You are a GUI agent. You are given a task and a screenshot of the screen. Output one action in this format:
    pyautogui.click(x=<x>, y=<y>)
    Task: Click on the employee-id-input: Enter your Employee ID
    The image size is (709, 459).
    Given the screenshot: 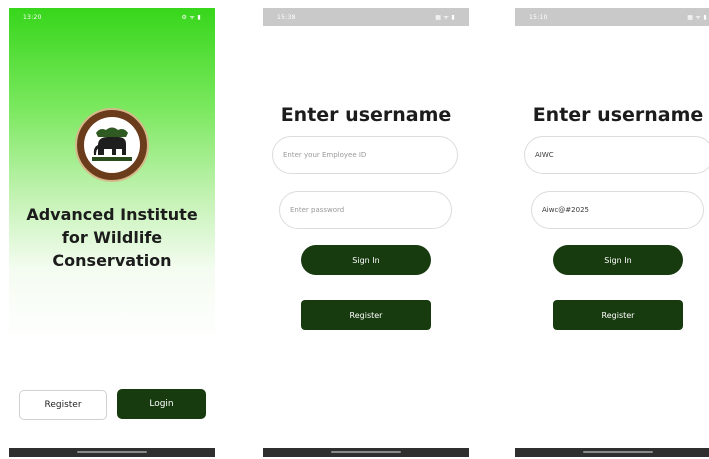 What is the action you would take?
    pyautogui.click(x=365, y=155)
    